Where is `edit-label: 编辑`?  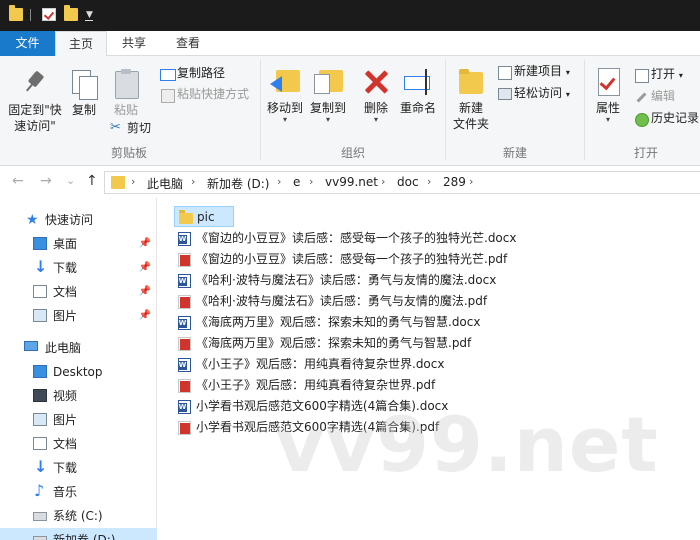
edit-label: 编辑 is located at coordinates (663, 96).